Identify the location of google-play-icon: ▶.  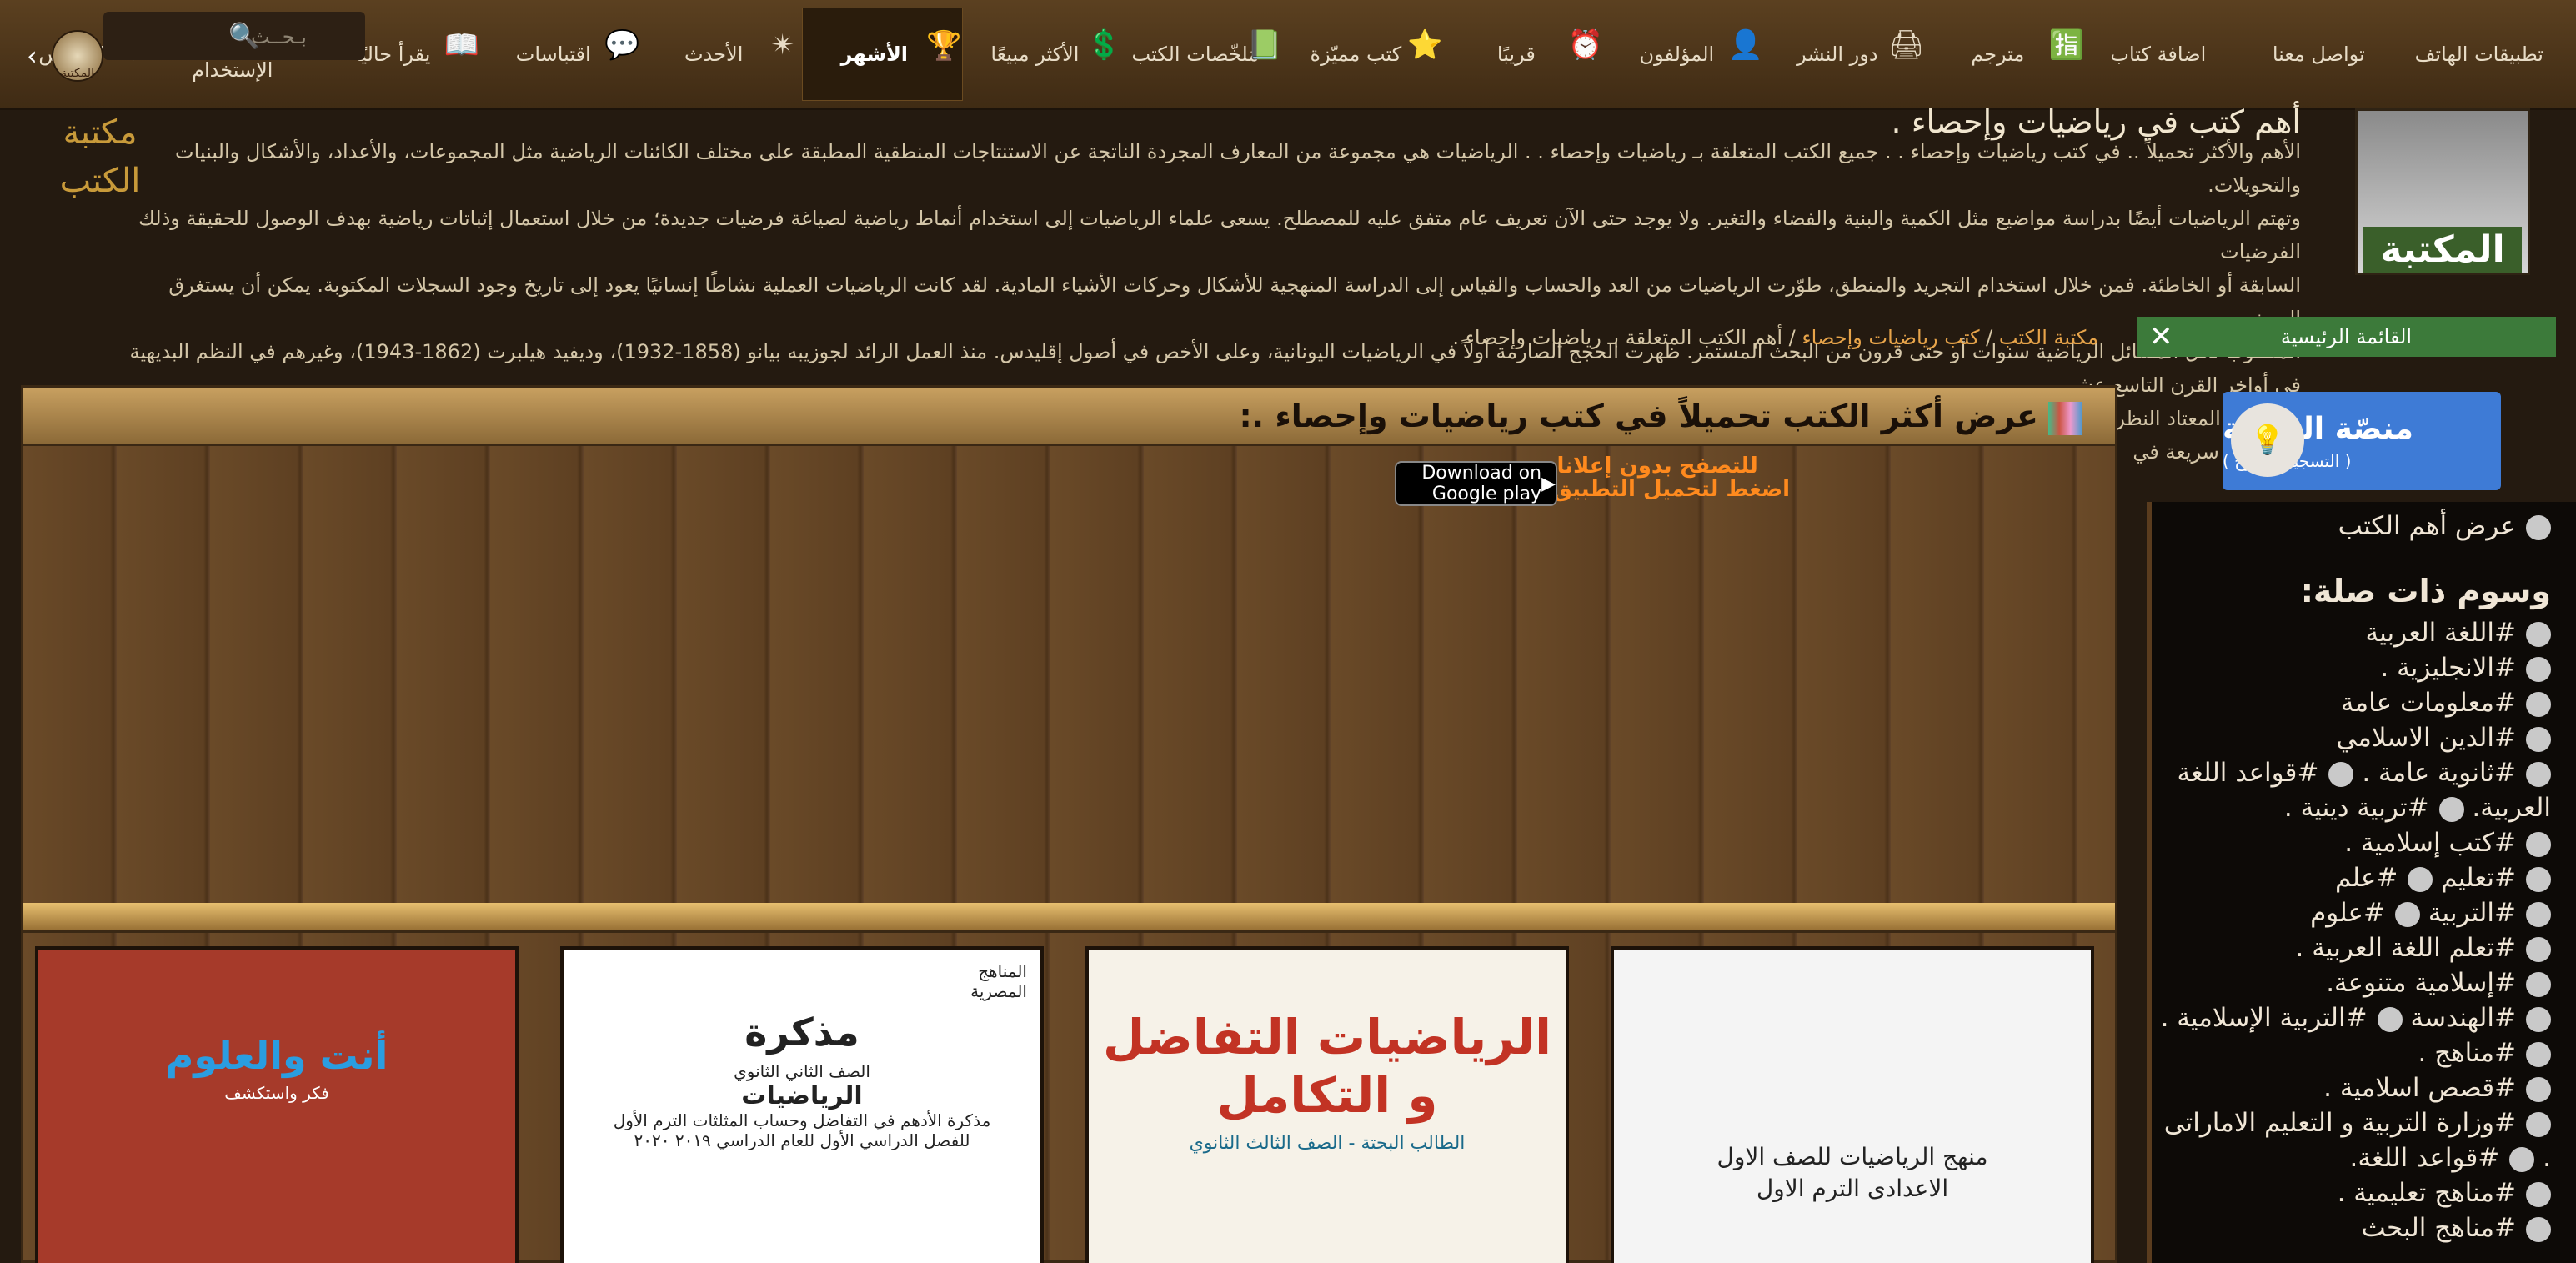
(1548, 483).